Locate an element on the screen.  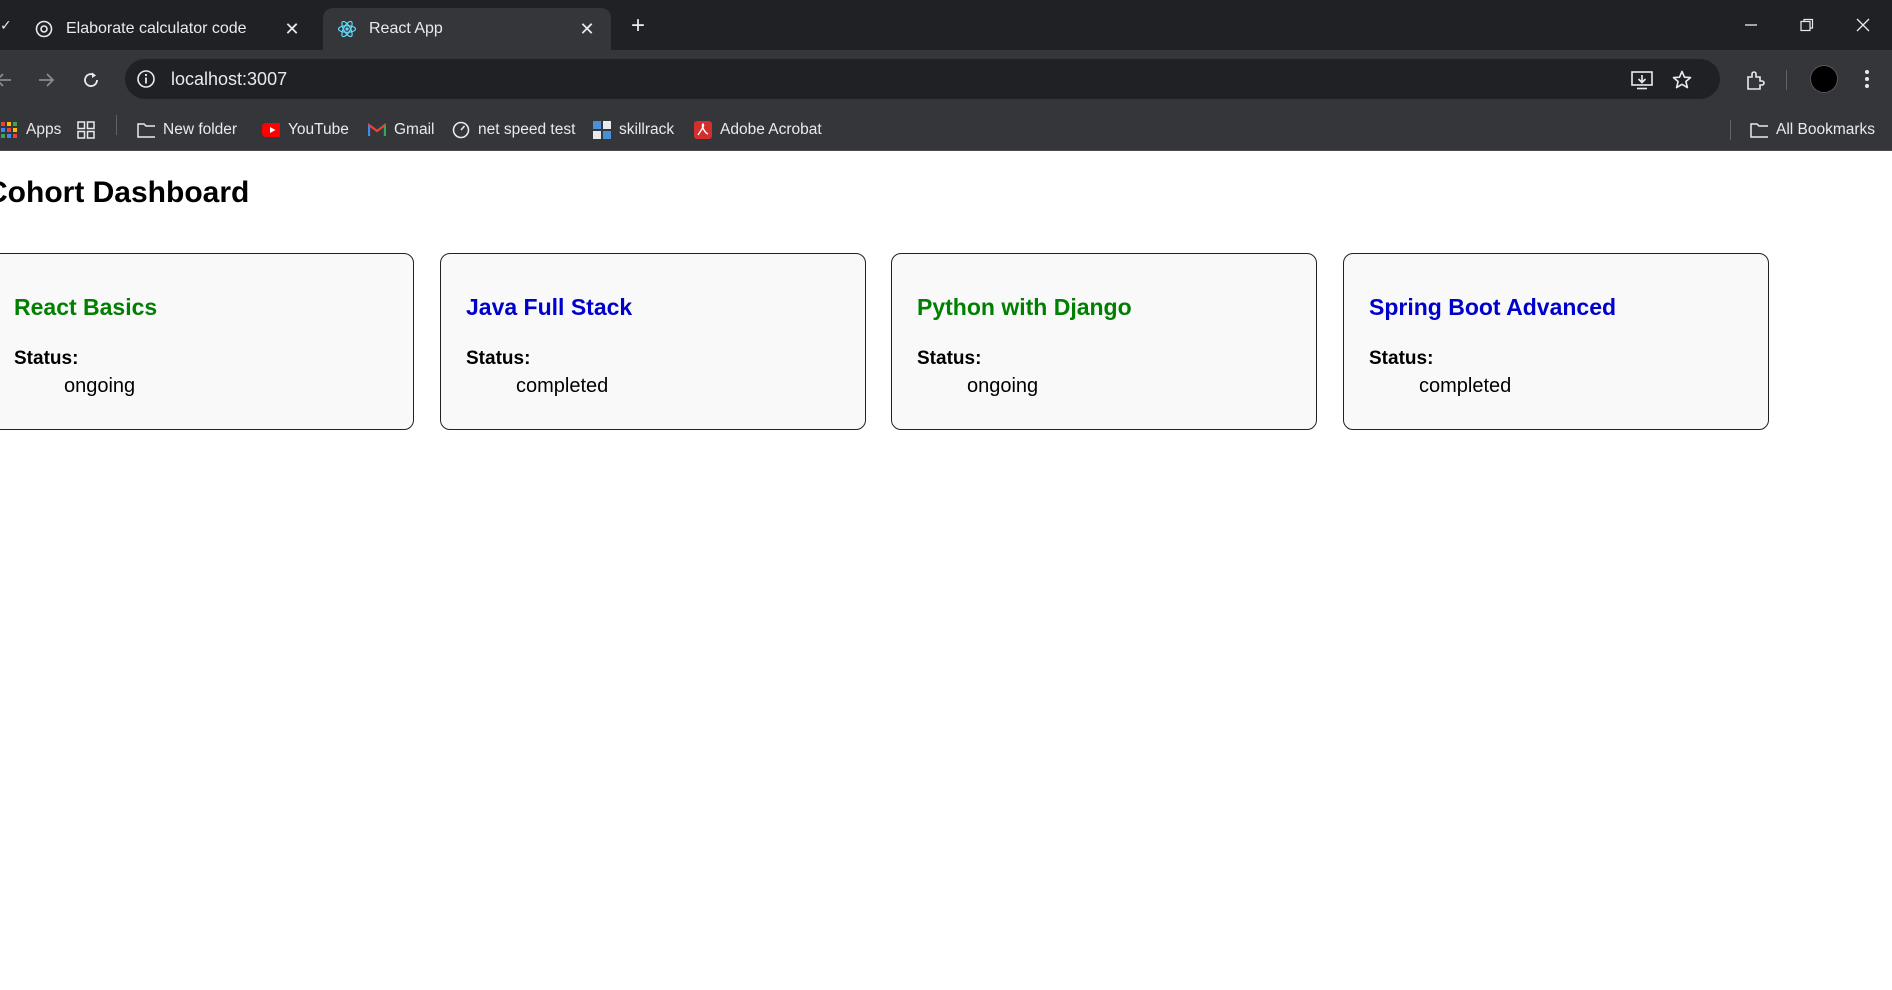
site-info-icon is located at coordinates (146, 79).